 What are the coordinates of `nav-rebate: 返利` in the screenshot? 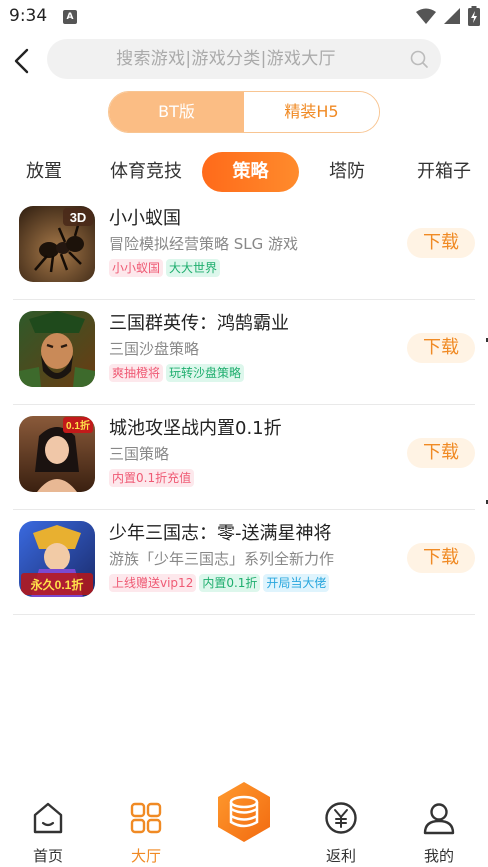 It's located at (341, 833).